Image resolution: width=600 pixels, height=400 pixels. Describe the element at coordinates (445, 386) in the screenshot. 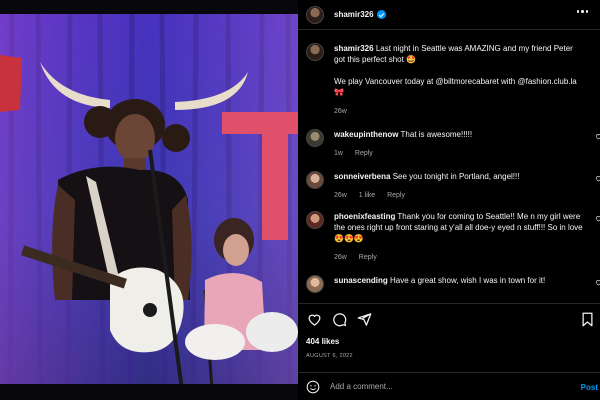

I see `comment-input` at that location.